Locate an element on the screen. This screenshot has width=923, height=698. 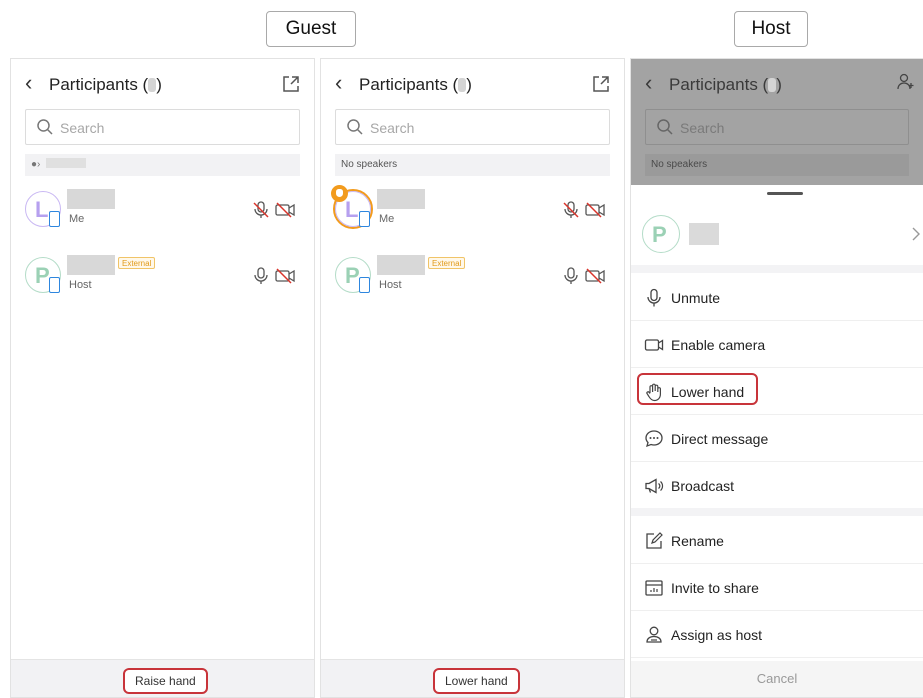
guest-label: Guest is located at coordinates (311, 29).